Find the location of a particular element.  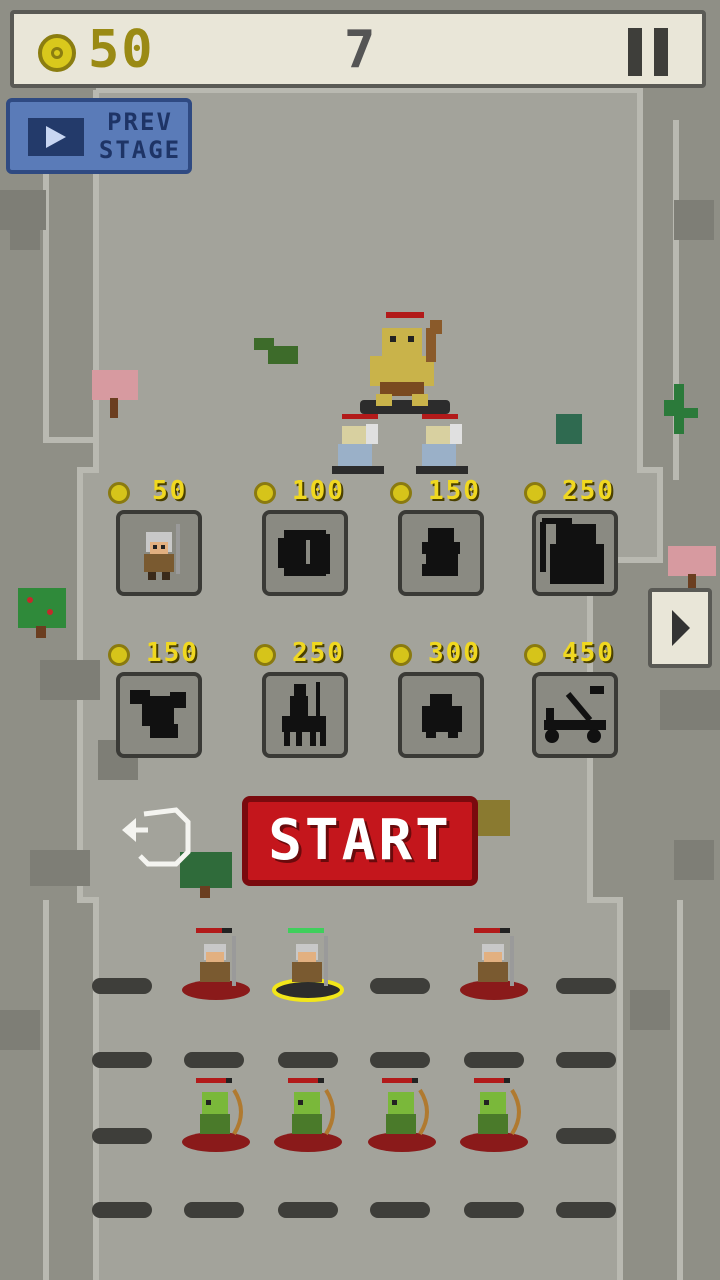

unit-slot-knight-locked is located at coordinates (441, 553).